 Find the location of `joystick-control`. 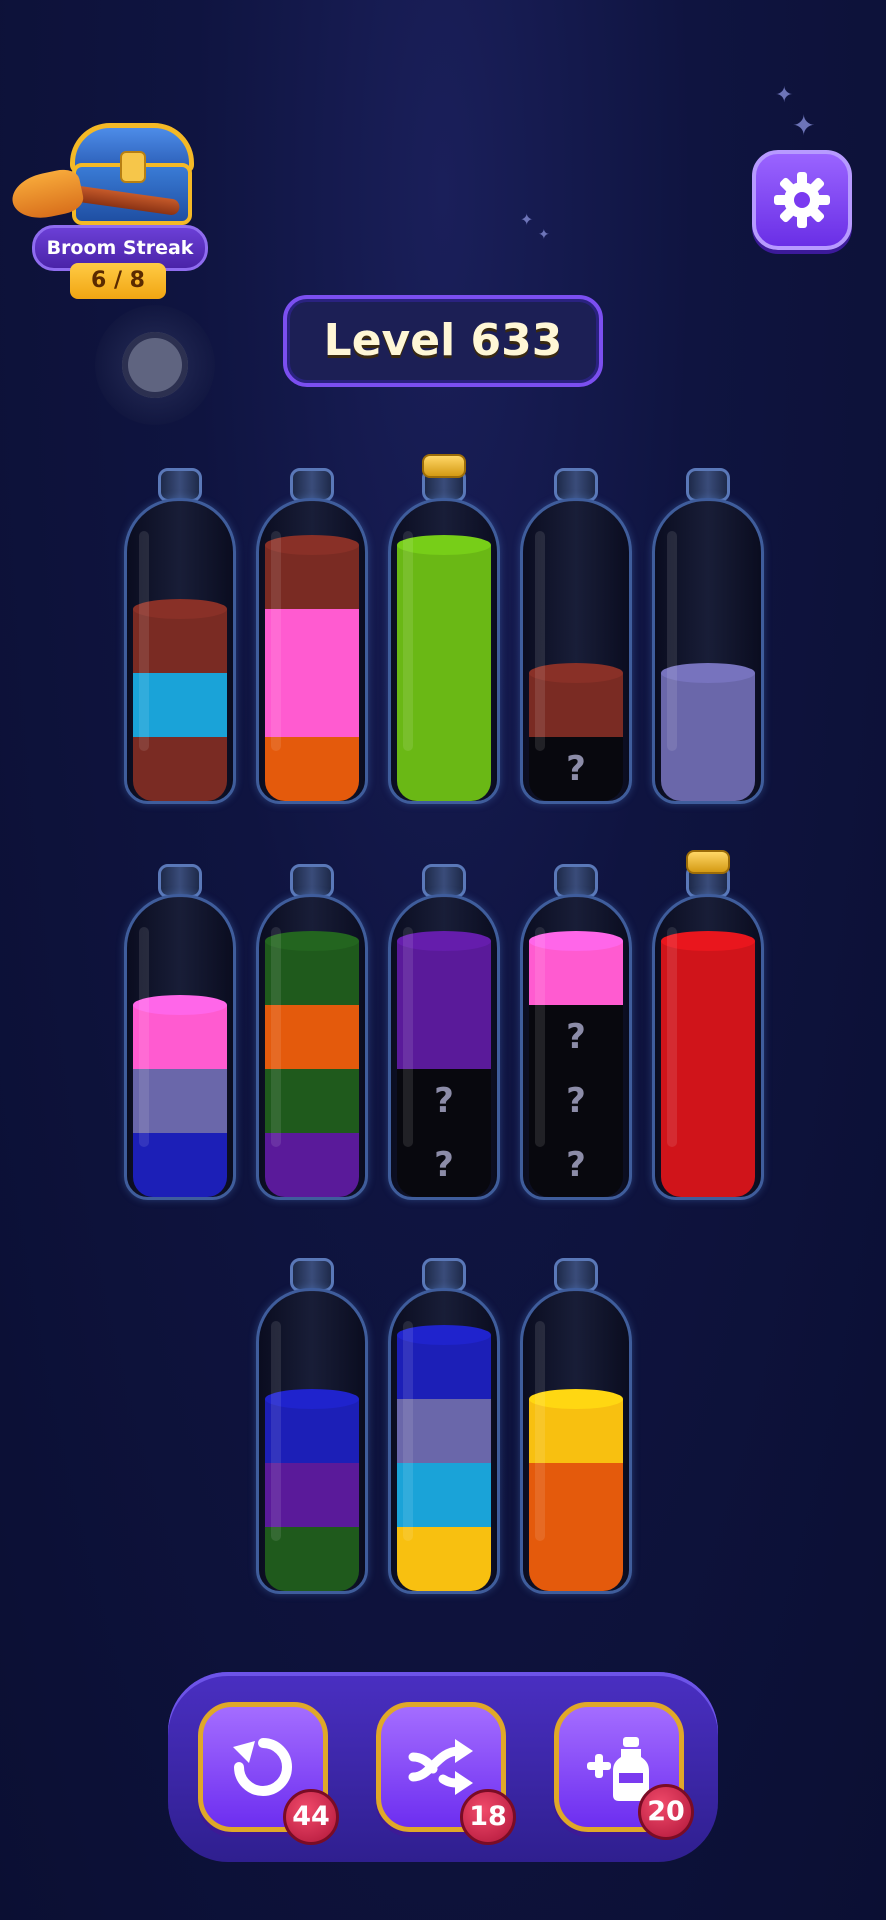

joystick-control is located at coordinates (155, 365).